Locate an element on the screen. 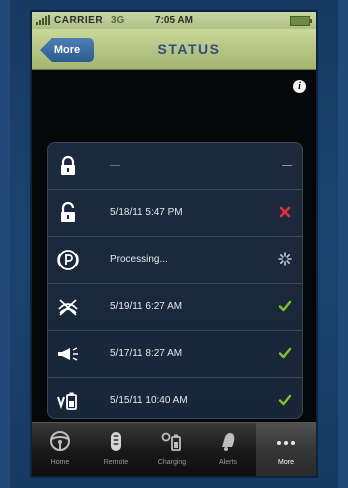  tab-alerts: Alerts is located at coordinates (228, 449).